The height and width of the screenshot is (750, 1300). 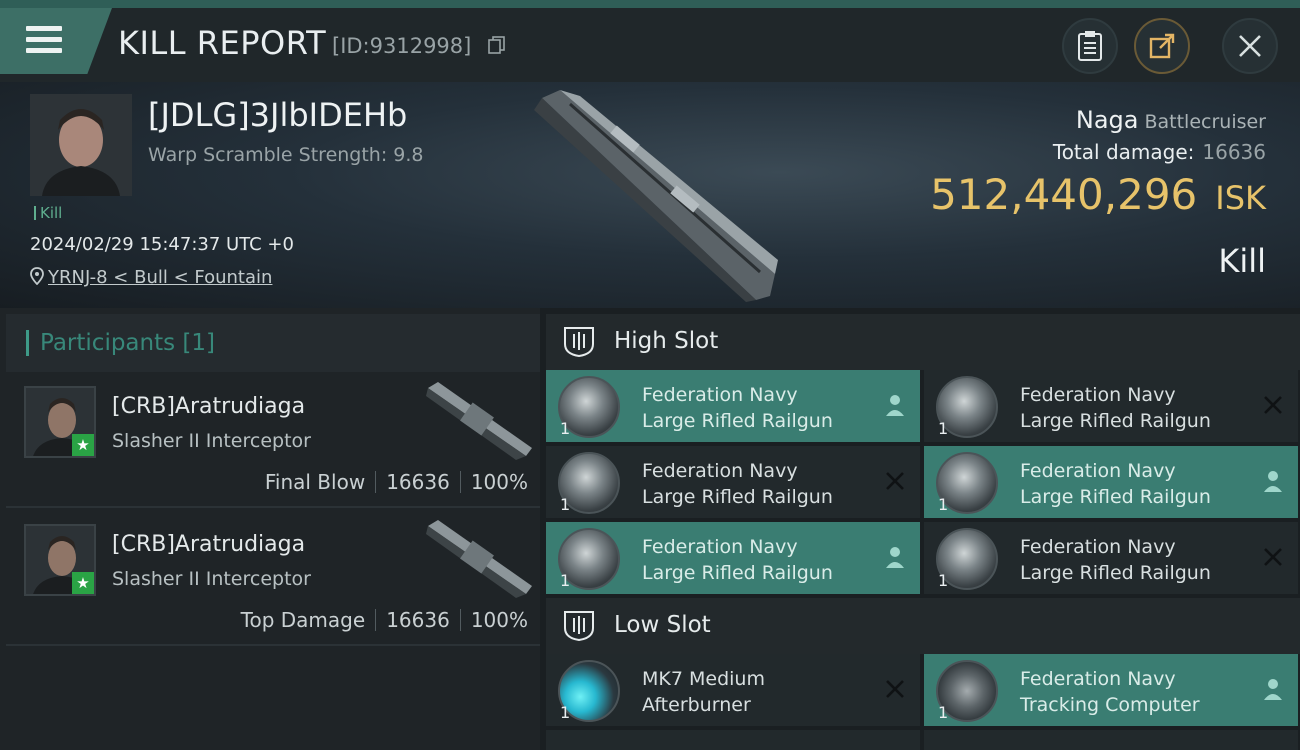 I want to click on victim-ship-name: Naga Battlecruiser, so click(x=1171, y=120).